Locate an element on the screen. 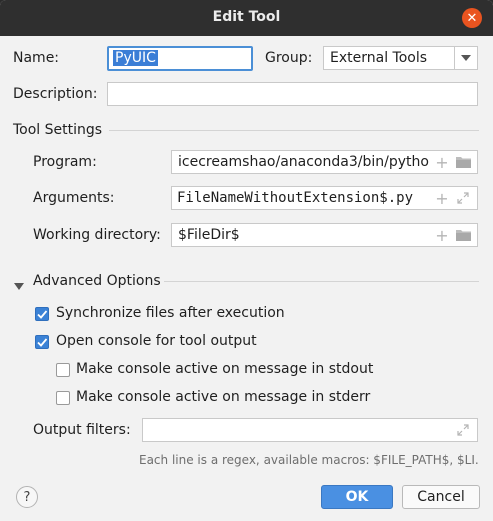  cancel-button: Cancel is located at coordinates (441, 497).